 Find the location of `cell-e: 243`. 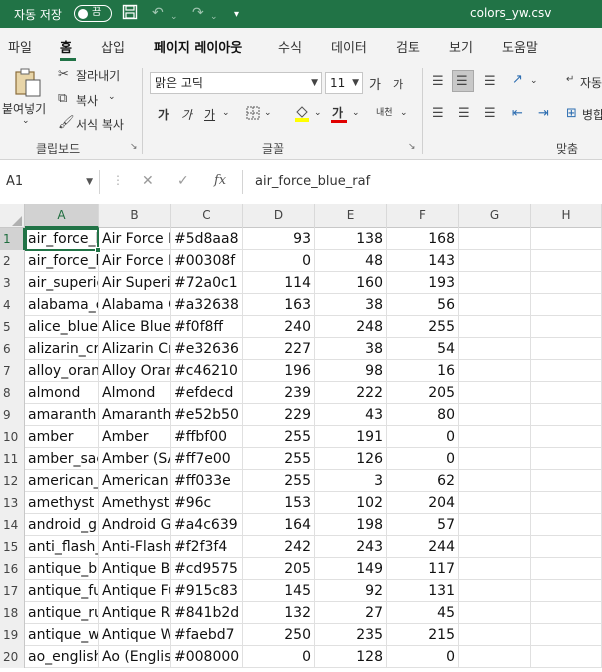

cell-e: 243 is located at coordinates (351, 547).